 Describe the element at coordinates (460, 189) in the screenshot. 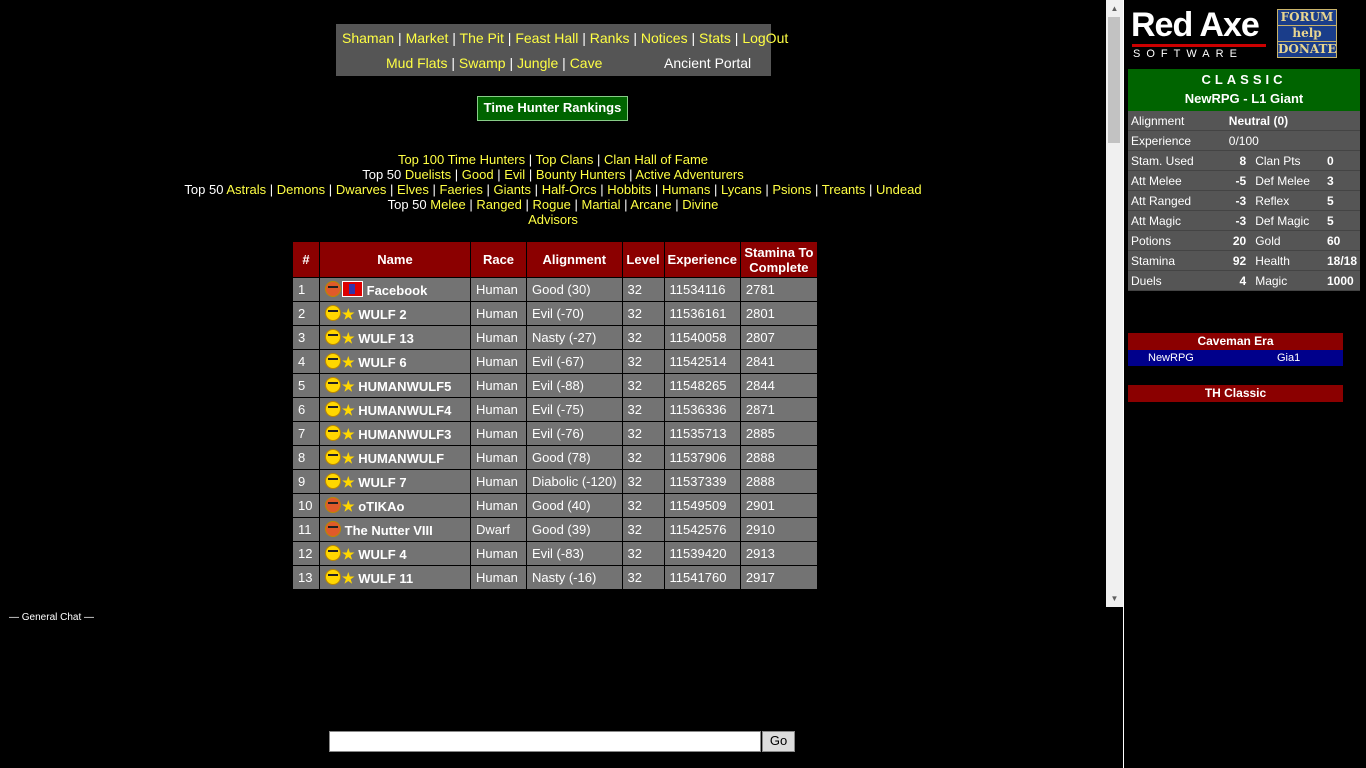

I see `link-faeries: Faeries` at that location.